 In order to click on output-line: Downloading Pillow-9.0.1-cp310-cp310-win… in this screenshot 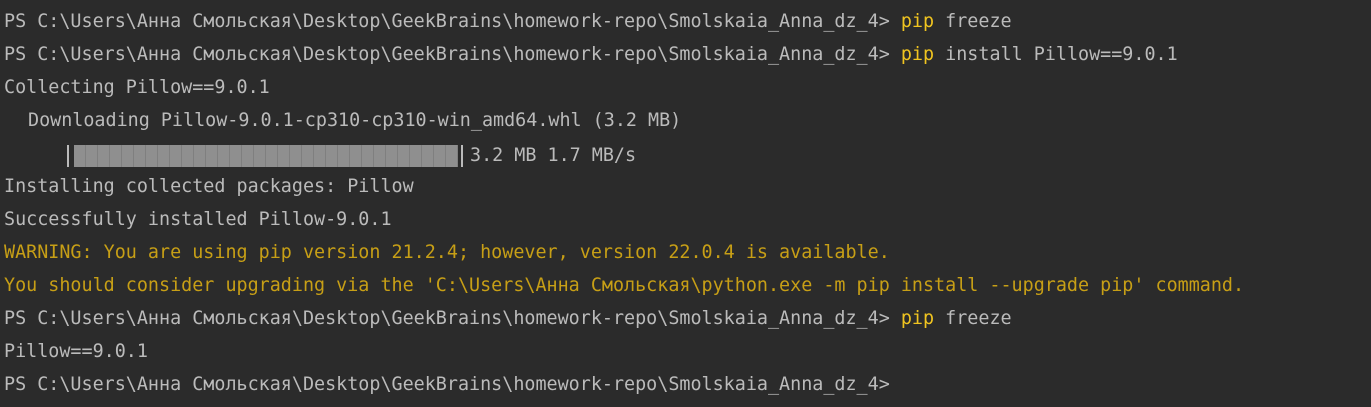, I will do `click(355, 120)`.